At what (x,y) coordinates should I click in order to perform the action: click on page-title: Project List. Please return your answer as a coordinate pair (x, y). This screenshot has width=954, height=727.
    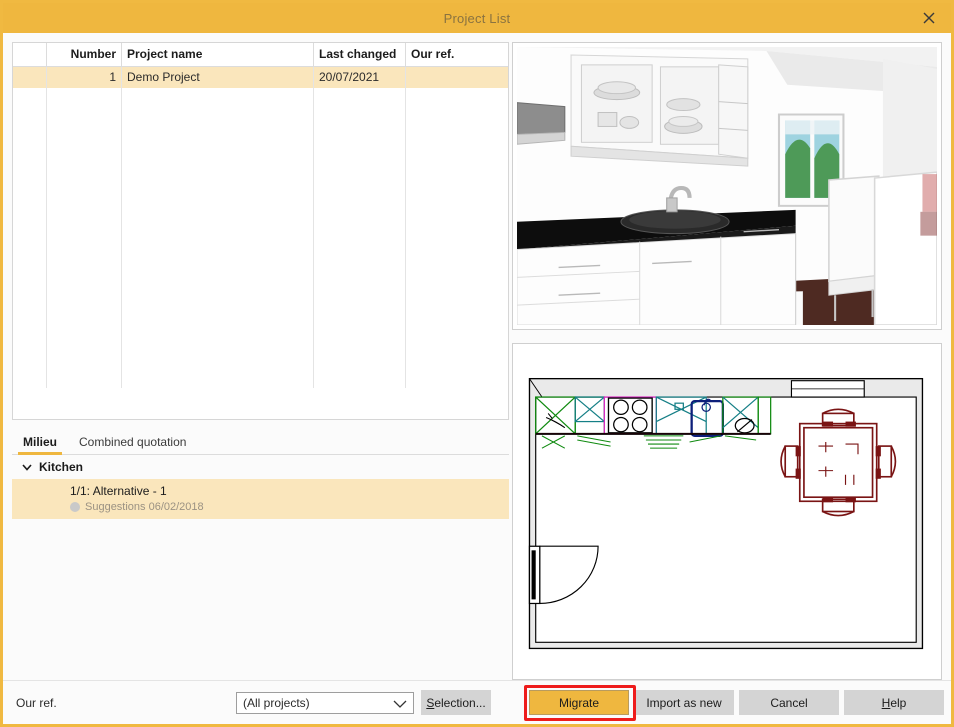
    Looking at the image, I should click on (477, 18).